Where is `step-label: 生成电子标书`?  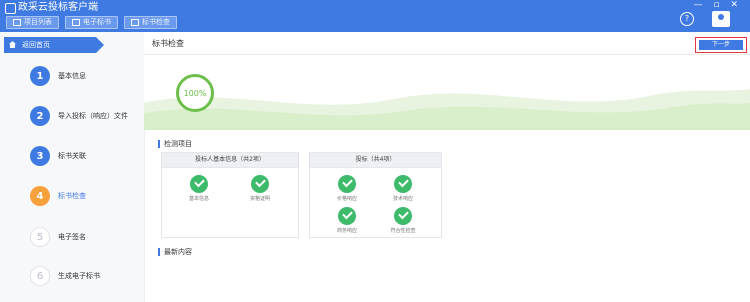
step-label: 生成电子标书 is located at coordinates (79, 276).